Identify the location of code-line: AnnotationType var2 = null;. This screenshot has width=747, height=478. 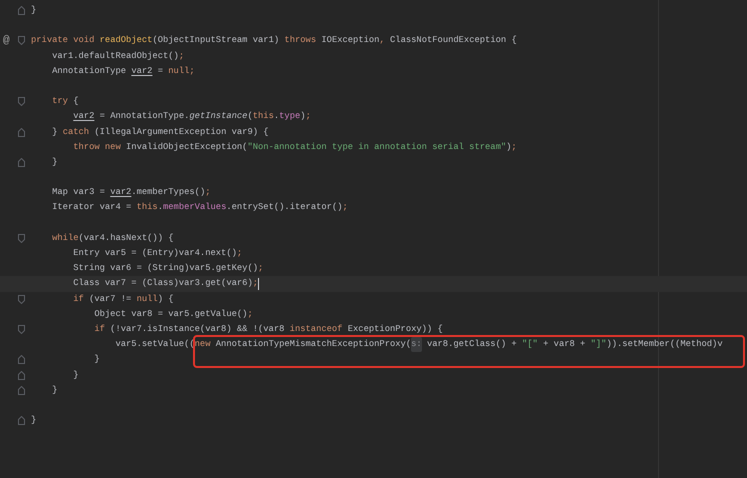
(123, 71).